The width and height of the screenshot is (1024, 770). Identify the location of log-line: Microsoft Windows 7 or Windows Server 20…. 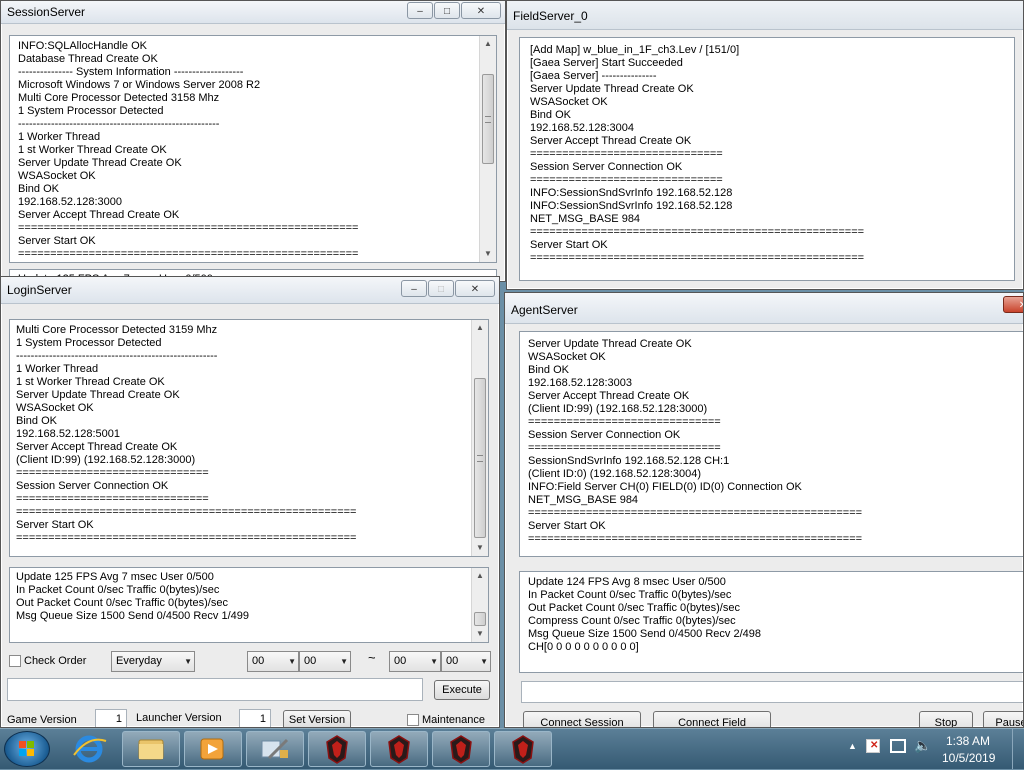
(139, 85).